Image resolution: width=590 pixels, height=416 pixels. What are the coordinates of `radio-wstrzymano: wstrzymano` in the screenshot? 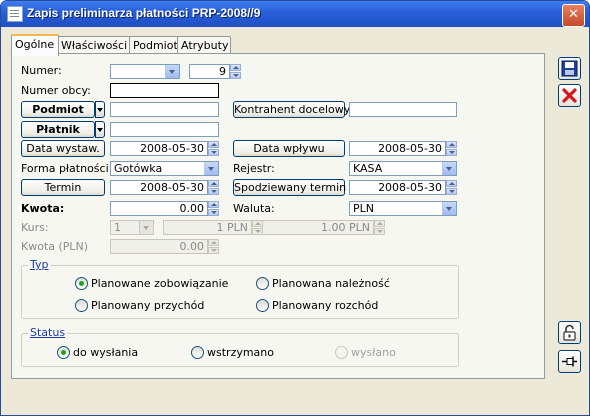 It's located at (232, 352).